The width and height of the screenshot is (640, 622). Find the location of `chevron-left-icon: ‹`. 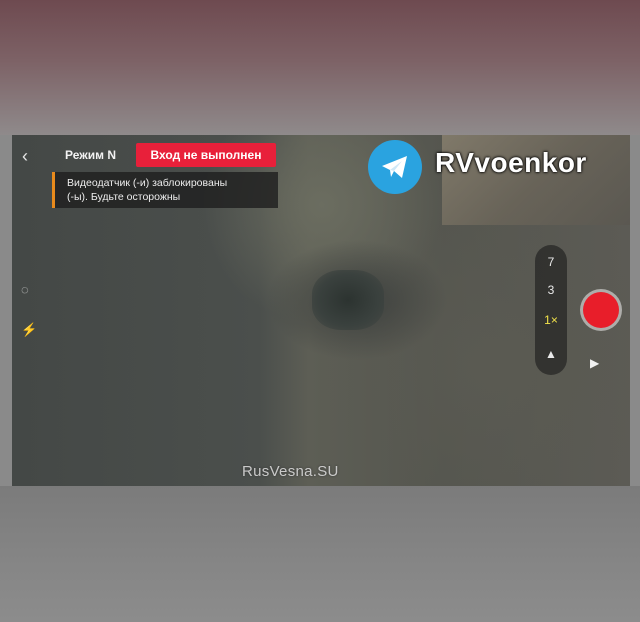

chevron-left-icon: ‹ is located at coordinates (25, 156).